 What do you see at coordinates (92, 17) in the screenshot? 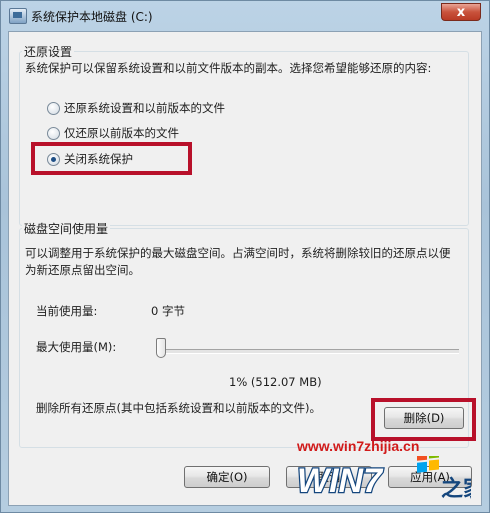
I see `window-title: 系统保护本地磁盘 (C:)` at bounding box center [92, 17].